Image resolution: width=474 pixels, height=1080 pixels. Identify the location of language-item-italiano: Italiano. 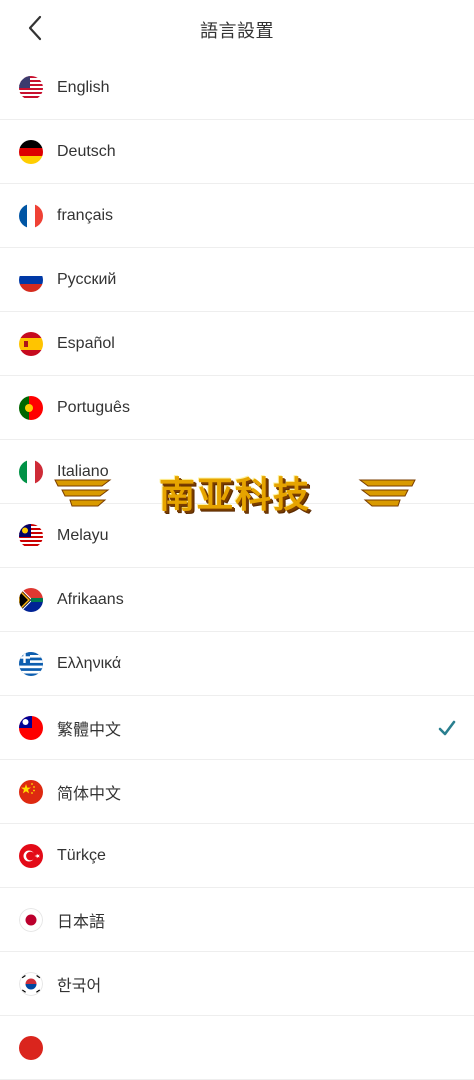
(237, 472).